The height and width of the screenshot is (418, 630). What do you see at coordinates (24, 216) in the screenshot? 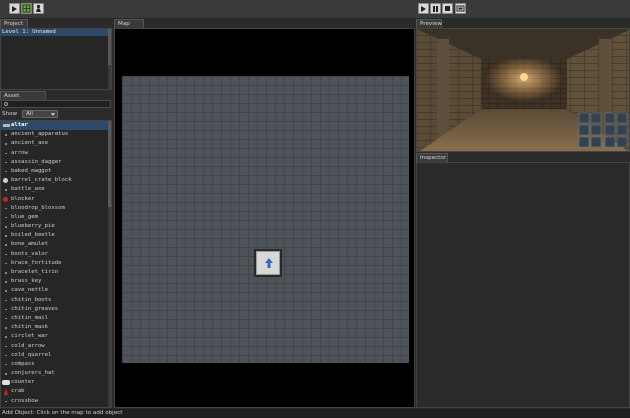
I see `asset-item-label: blue_gem` at bounding box center [24, 216].